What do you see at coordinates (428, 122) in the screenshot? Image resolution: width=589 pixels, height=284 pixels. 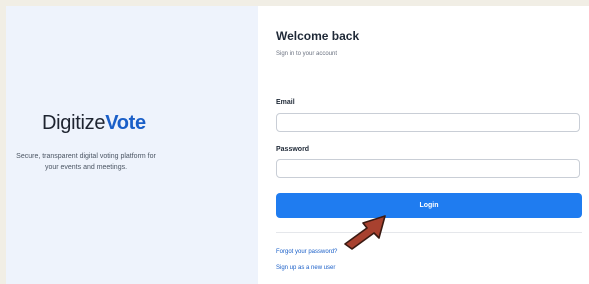 I see `email-field` at bounding box center [428, 122].